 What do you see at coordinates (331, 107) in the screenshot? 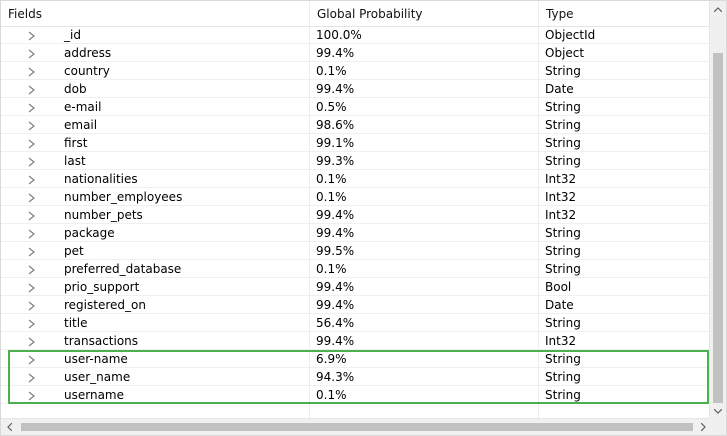
I see `global-probability: 0.5%` at bounding box center [331, 107].